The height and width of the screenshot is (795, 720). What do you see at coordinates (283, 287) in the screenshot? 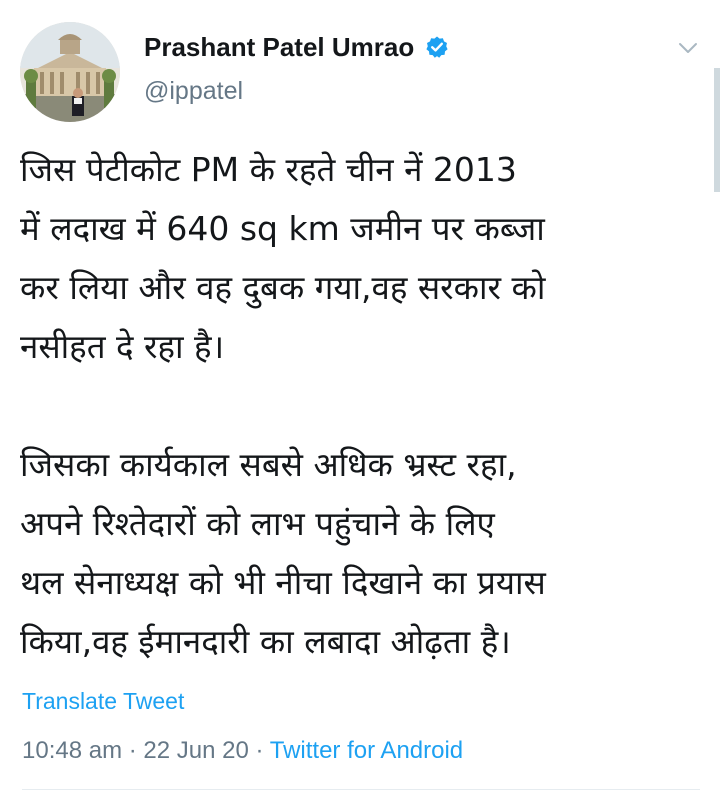
I see `tweet-text-line: कर लिया और वह दुबक गया,वह सरकार को` at bounding box center [283, 287].